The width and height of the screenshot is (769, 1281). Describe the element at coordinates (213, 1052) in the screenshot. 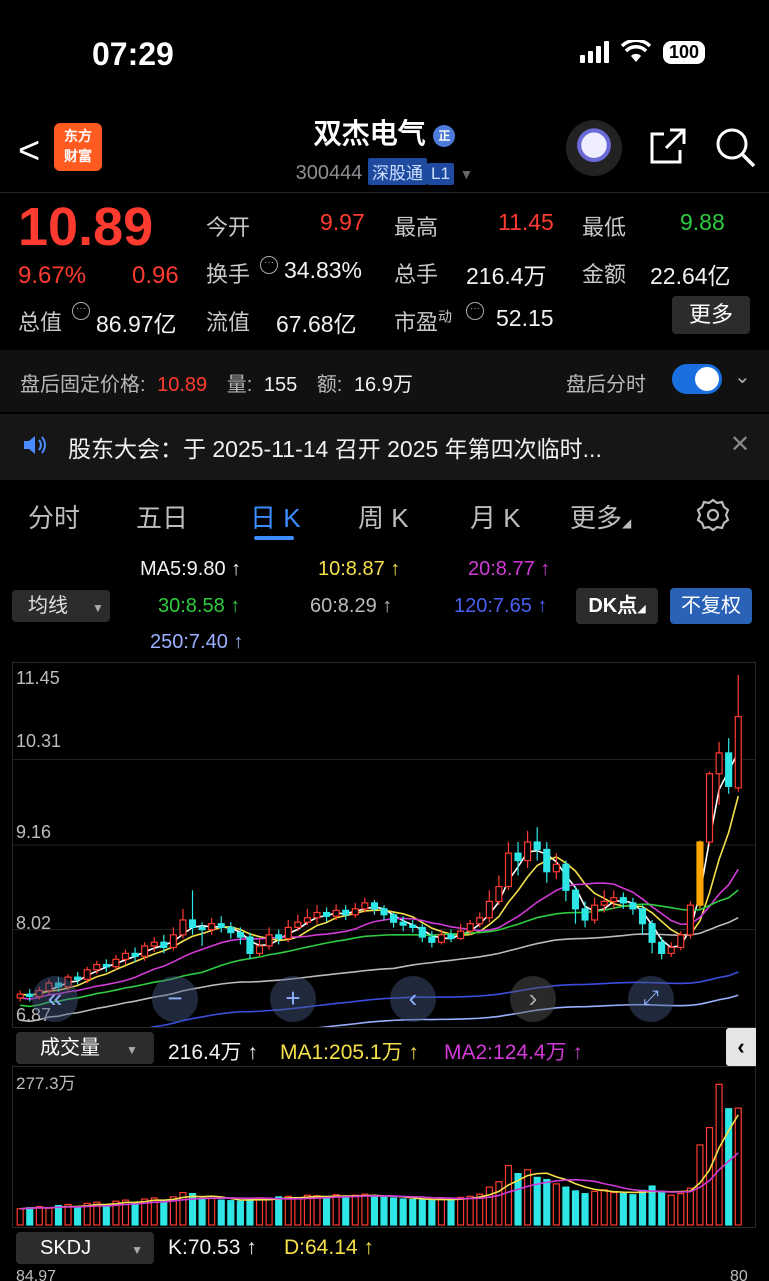

I see `volume-legend: 216.4万 ↑` at that location.